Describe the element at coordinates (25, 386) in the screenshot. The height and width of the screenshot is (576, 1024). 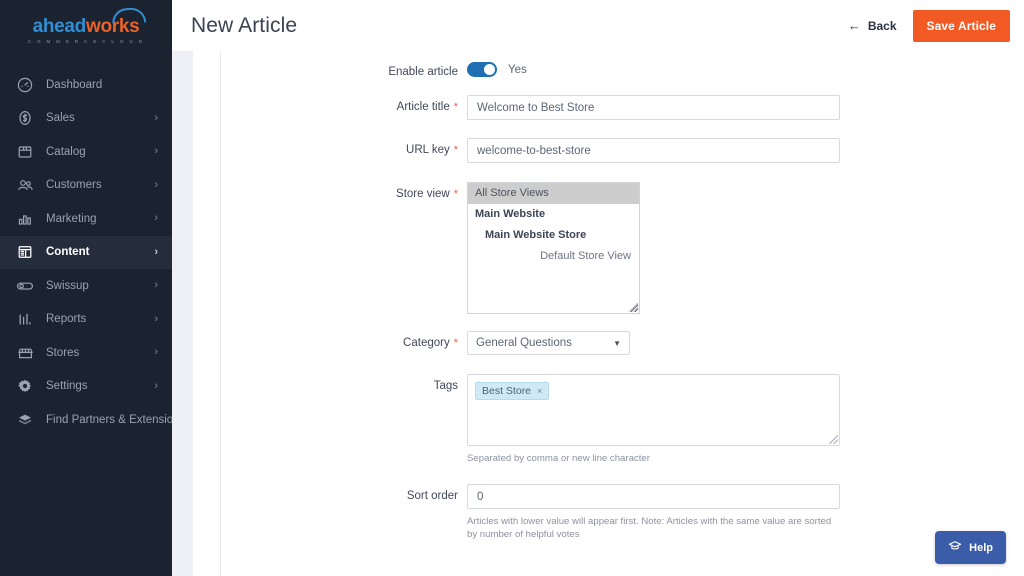
I see `settings-gear-icon` at that location.